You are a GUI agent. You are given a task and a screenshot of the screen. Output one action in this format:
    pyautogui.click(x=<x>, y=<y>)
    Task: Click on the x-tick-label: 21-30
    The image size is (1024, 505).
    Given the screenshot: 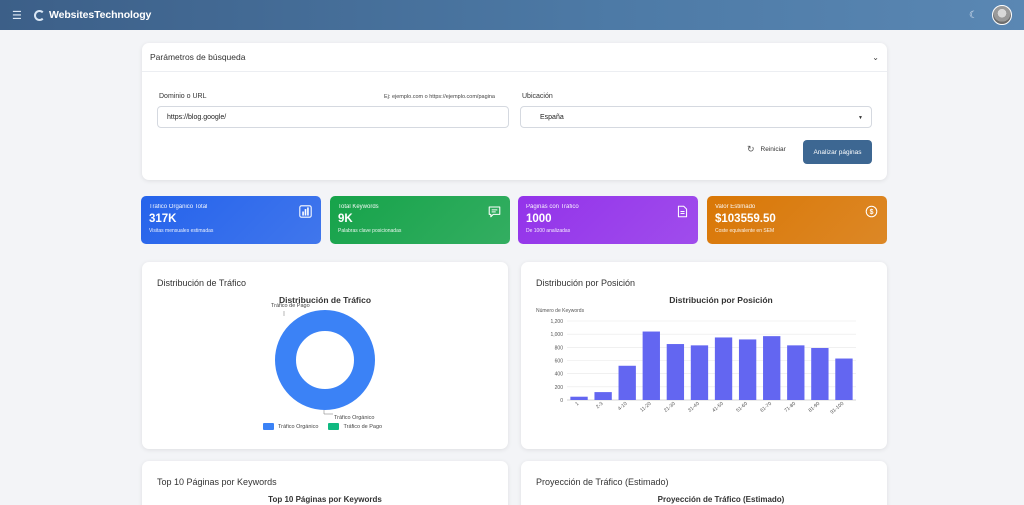 What is the action you would take?
    pyautogui.click(x=670, y=407)
    